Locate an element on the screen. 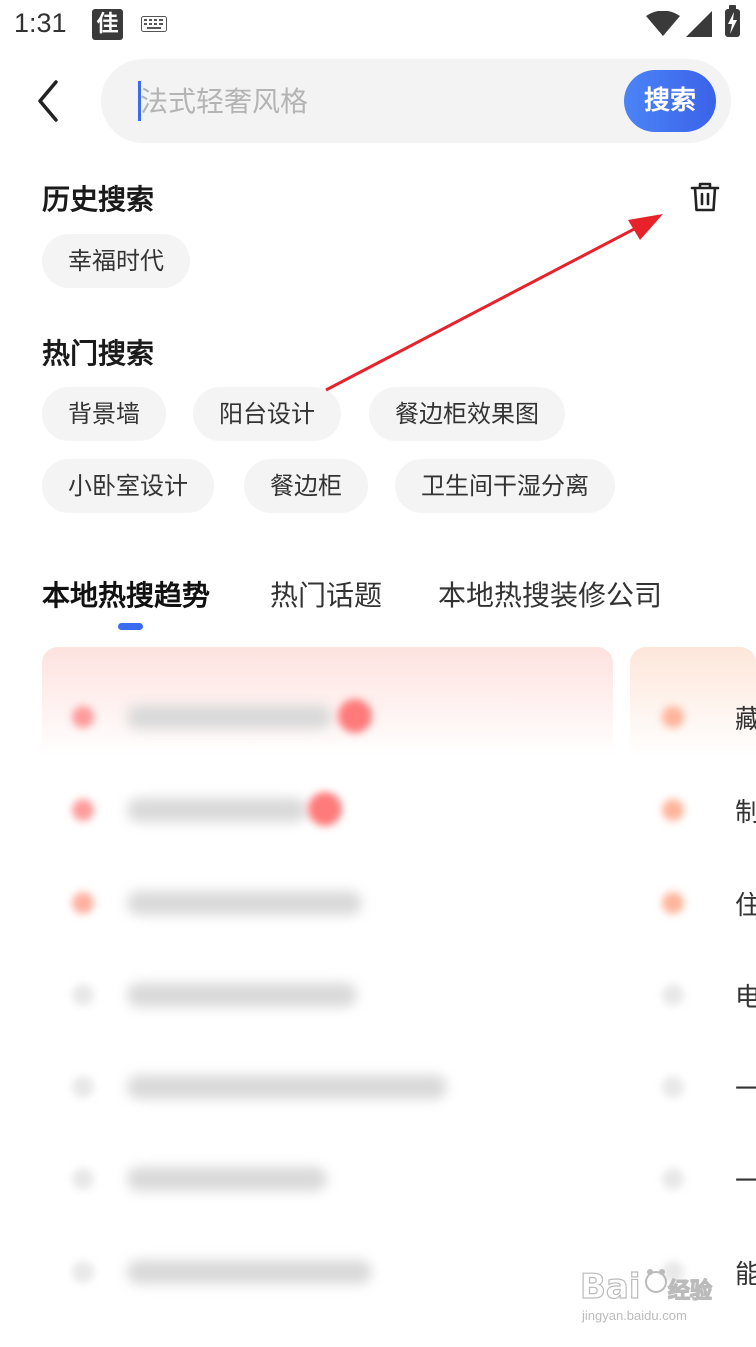  hot-chip: 餐边柜 is located at coordinates (306, 486).